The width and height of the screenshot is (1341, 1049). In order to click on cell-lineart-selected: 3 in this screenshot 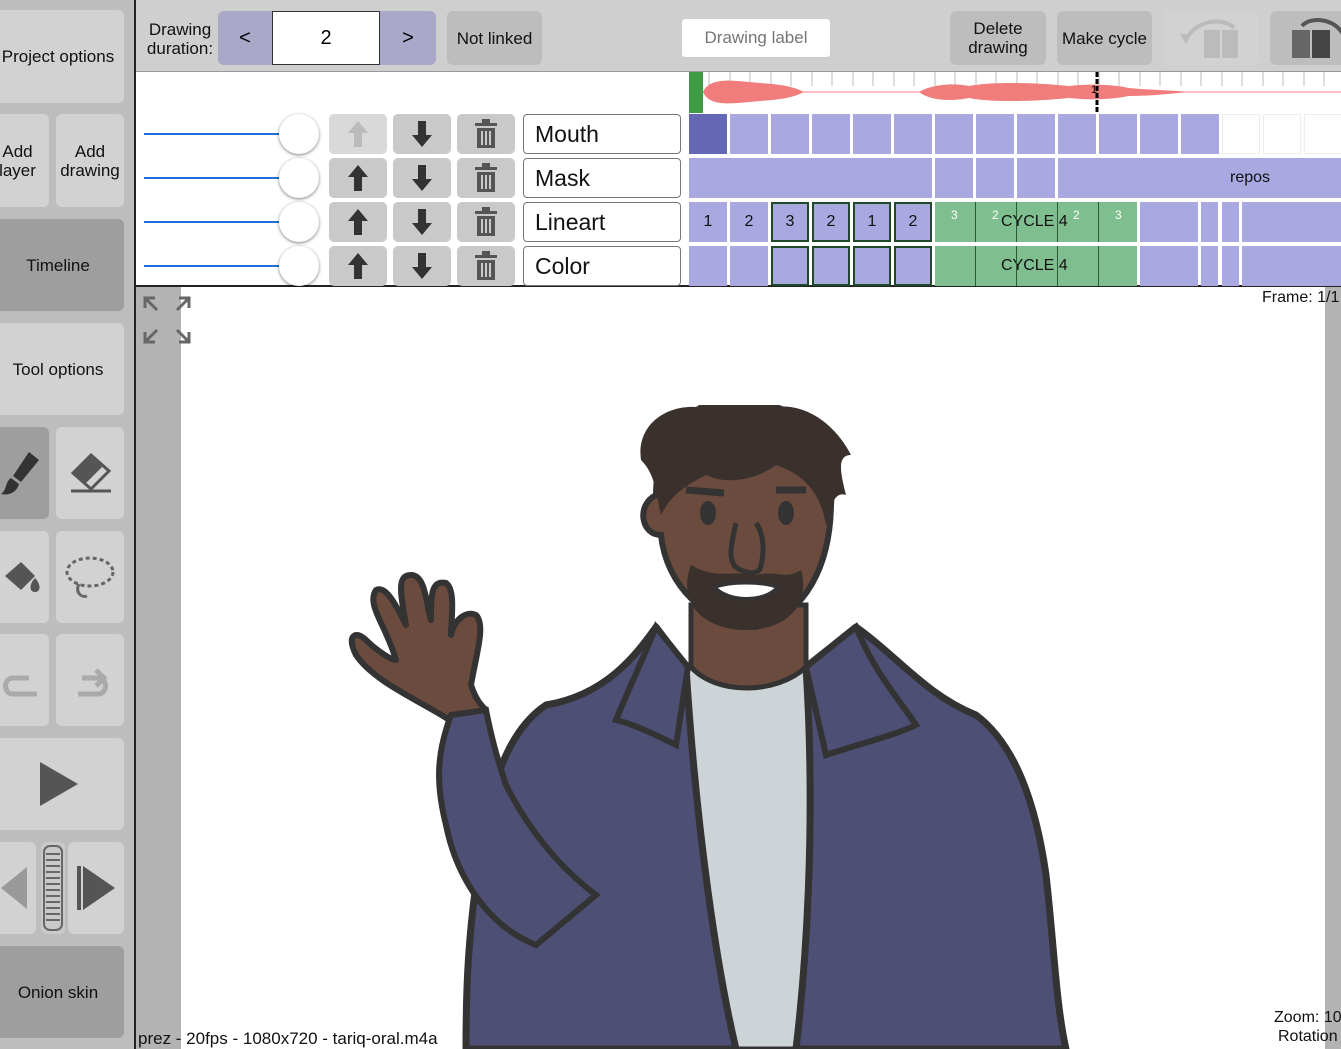, I will do `click(790, 222)`.